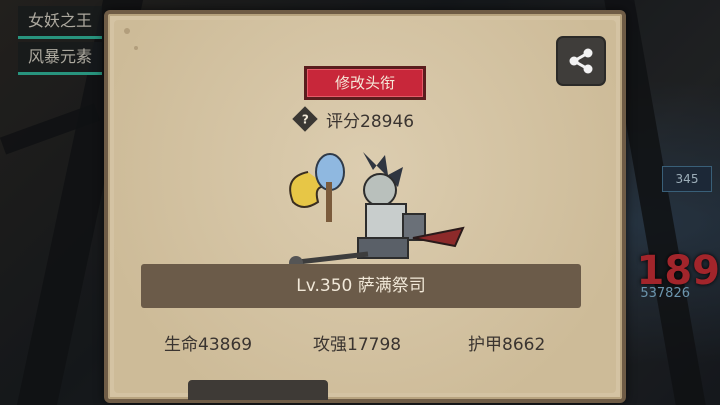  I want to click on bottom-tab-partial, so click(258, 390).